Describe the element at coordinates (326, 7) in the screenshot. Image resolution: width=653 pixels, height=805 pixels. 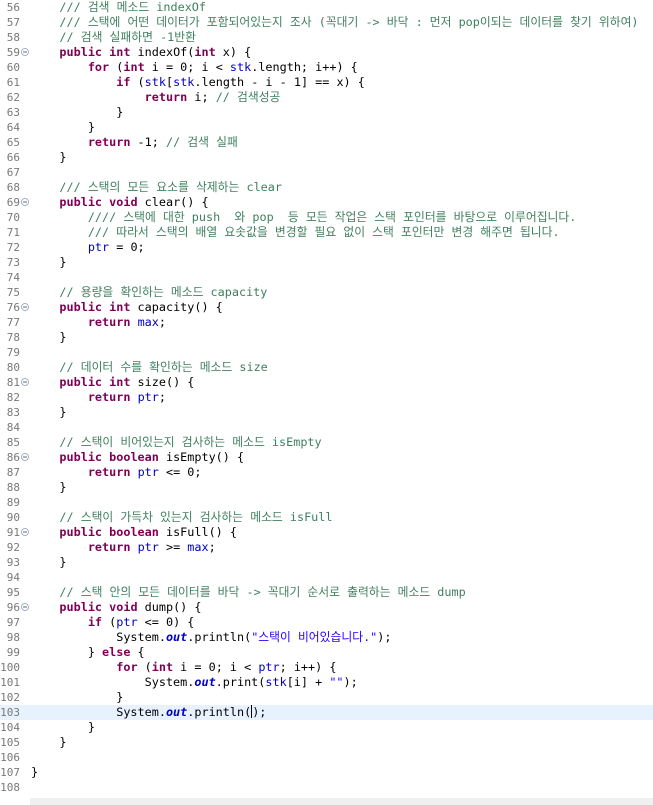
I see `code-line: 56 /// 검색 메소드 indexOf` at that location.